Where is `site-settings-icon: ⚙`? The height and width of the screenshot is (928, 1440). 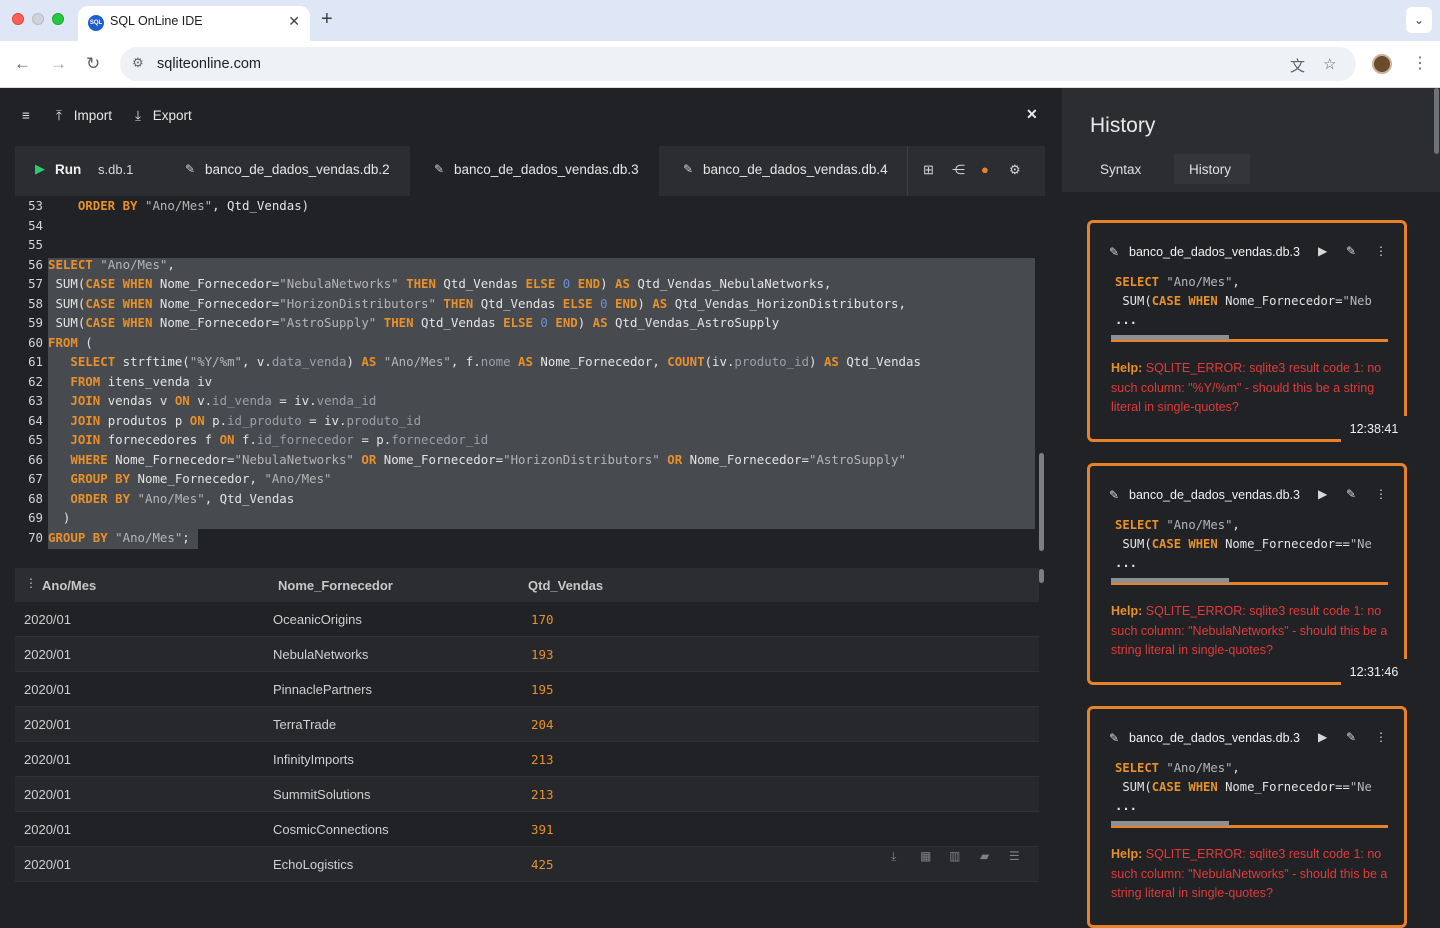
site-settings-icon: ⚙ is located at coordinates (138, 63).